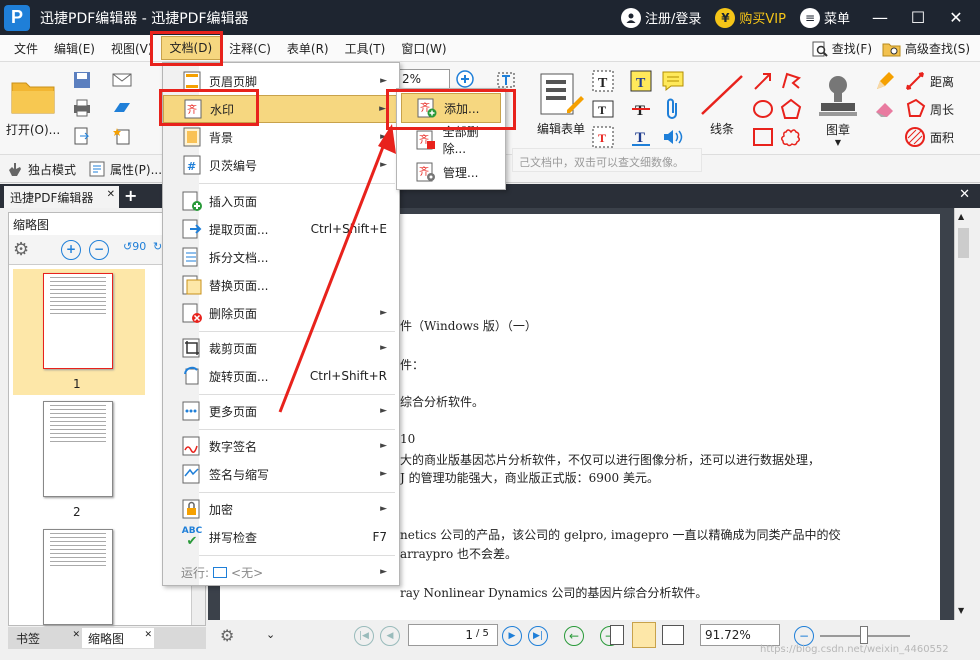 The image size is (980, 660). I want to click on distance-button: 距离, so click(939, 81).